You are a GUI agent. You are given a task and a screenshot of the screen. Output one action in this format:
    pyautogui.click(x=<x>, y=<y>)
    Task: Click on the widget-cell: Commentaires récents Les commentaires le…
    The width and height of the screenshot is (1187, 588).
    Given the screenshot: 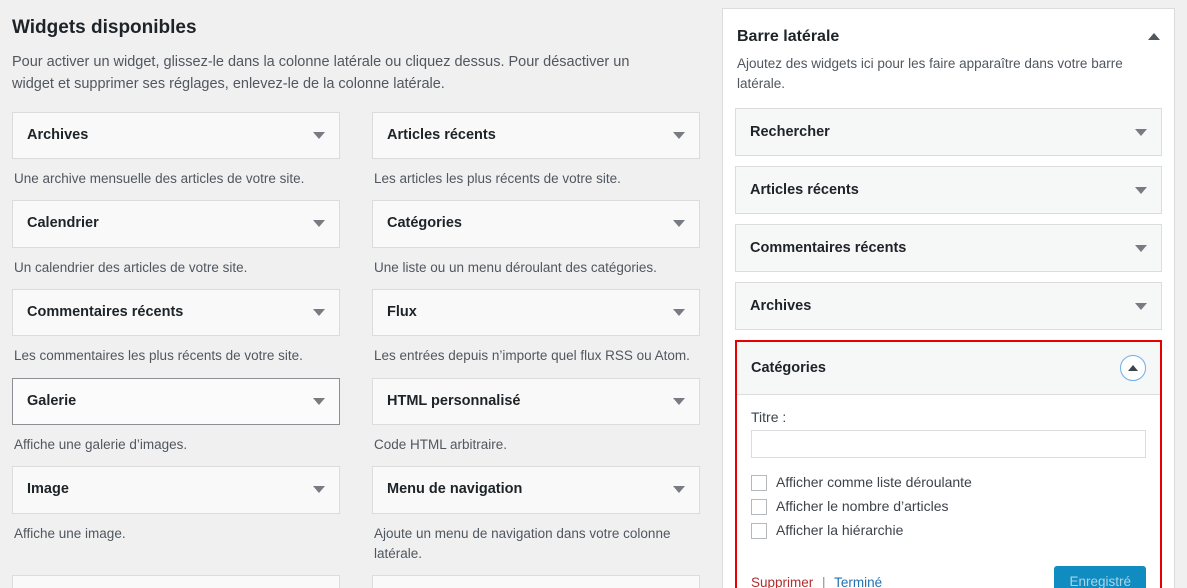 What is the action you would take?
    pyautogui.click(x=176, y=333)
    